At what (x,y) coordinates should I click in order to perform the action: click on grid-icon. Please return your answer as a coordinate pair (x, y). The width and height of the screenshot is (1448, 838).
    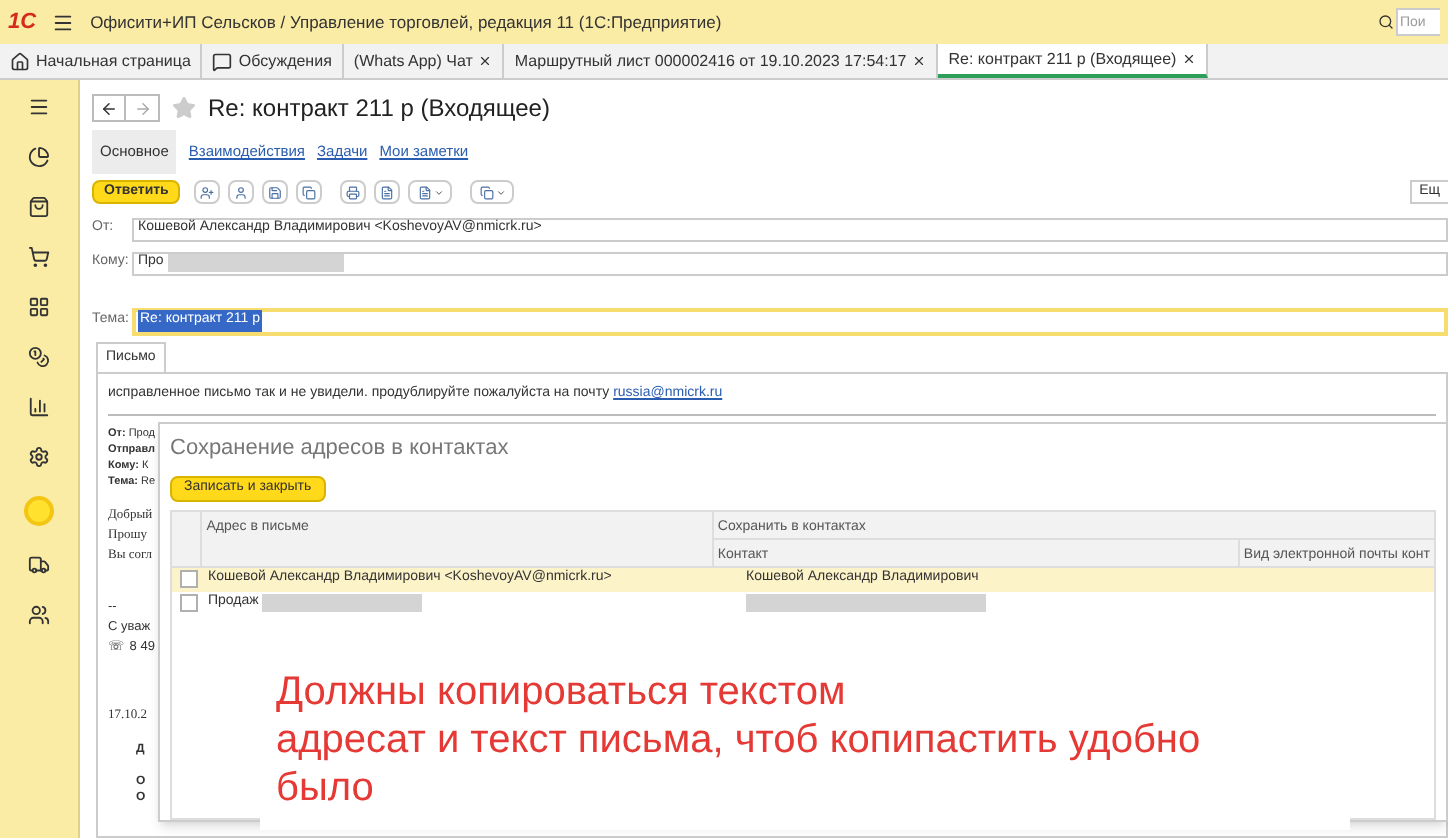
    Looking at the image, I should click on (39, 307).